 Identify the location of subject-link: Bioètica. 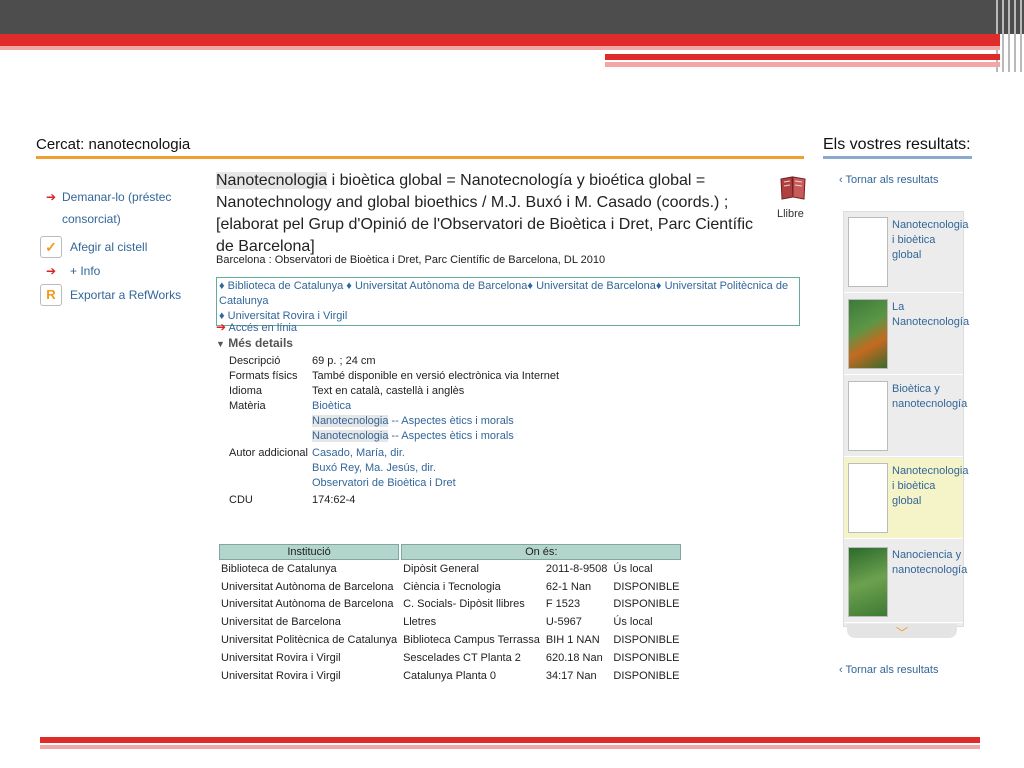
(435, 406).